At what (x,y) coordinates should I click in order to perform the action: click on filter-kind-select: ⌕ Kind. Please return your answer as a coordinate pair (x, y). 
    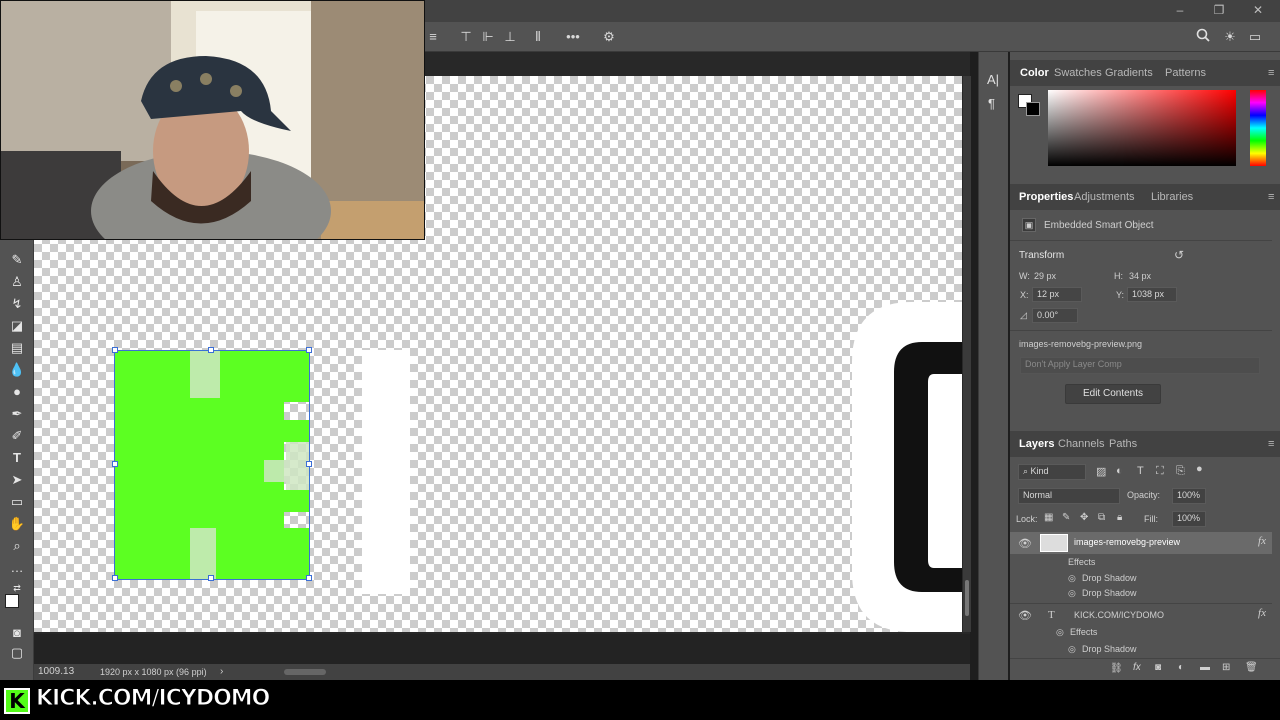
    Looking at the image, I should click on (1052, 472).